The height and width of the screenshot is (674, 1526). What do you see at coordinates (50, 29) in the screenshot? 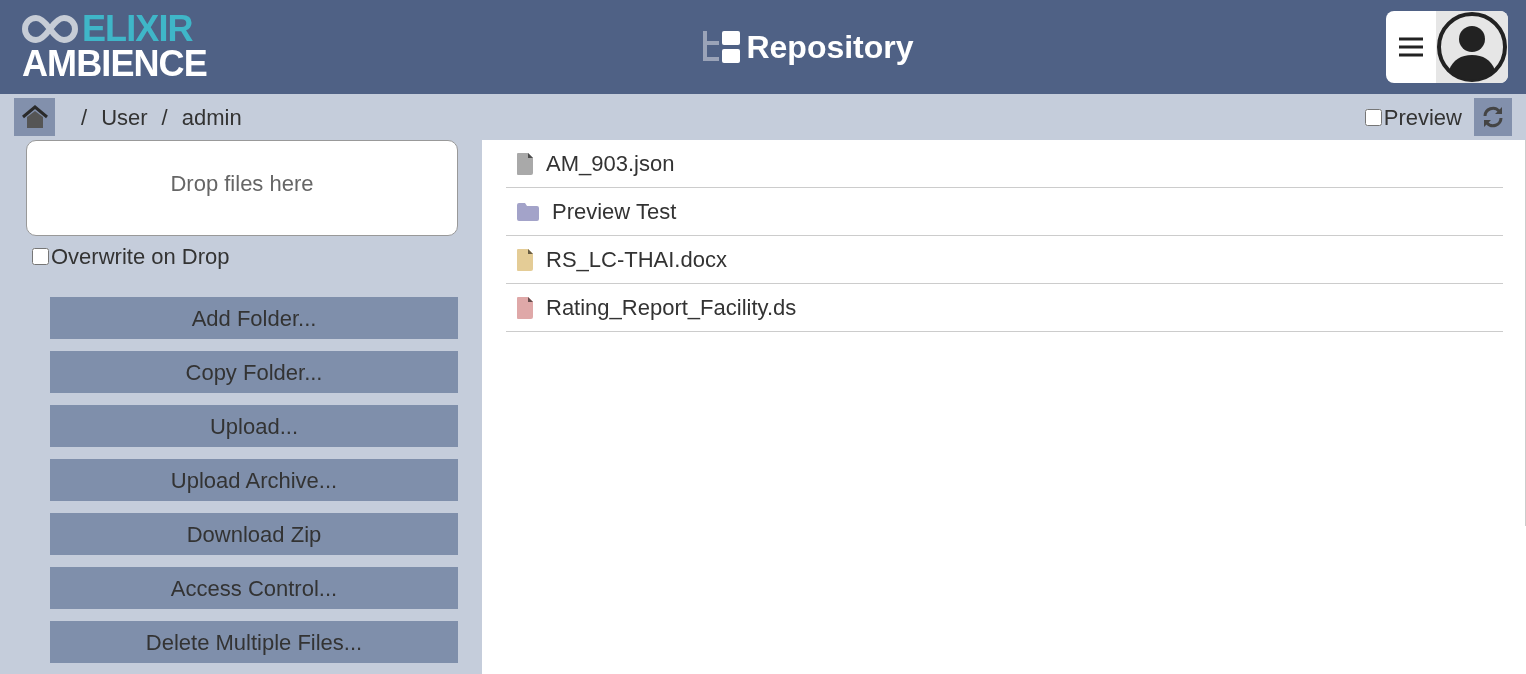
I see `infinity-logo-icon` at bounding box center [50, 29].